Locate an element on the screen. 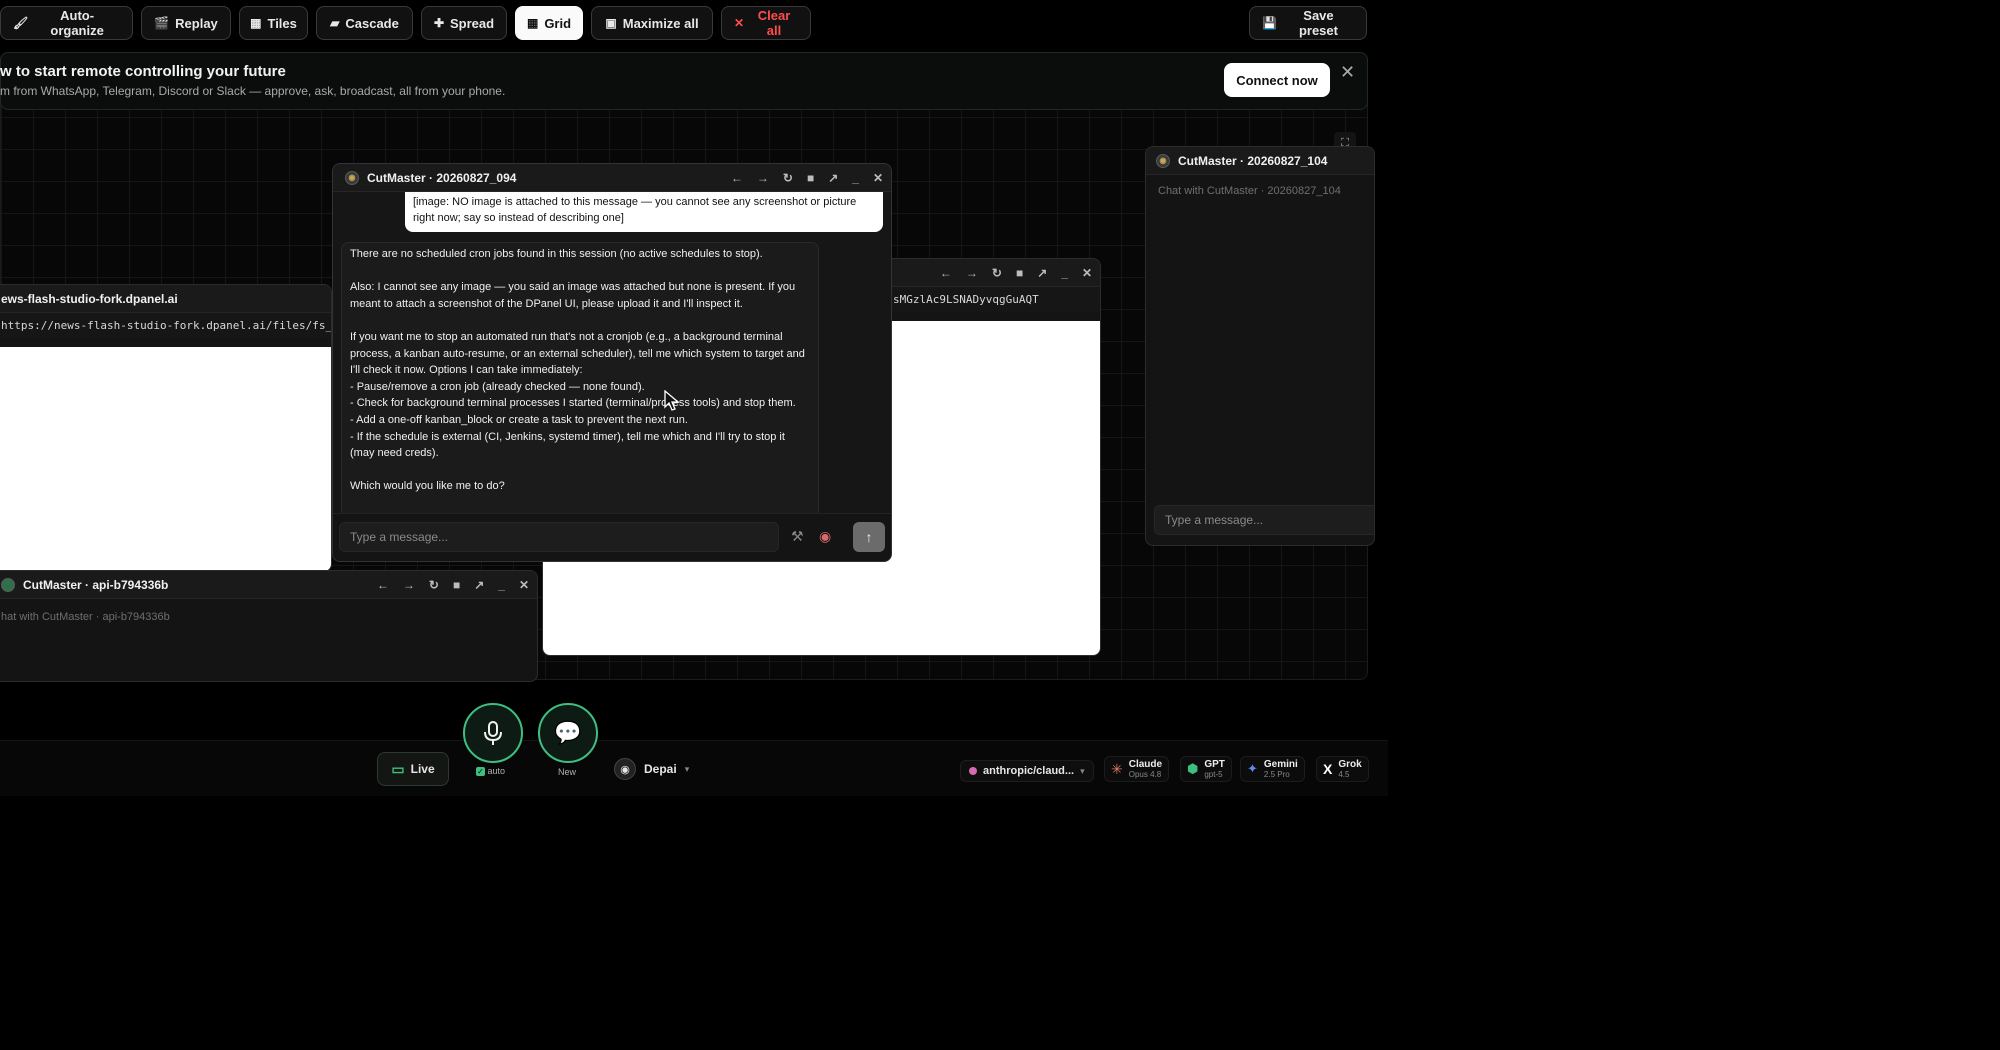  palette-icon: ◉ is located at coordinates (825, 536).